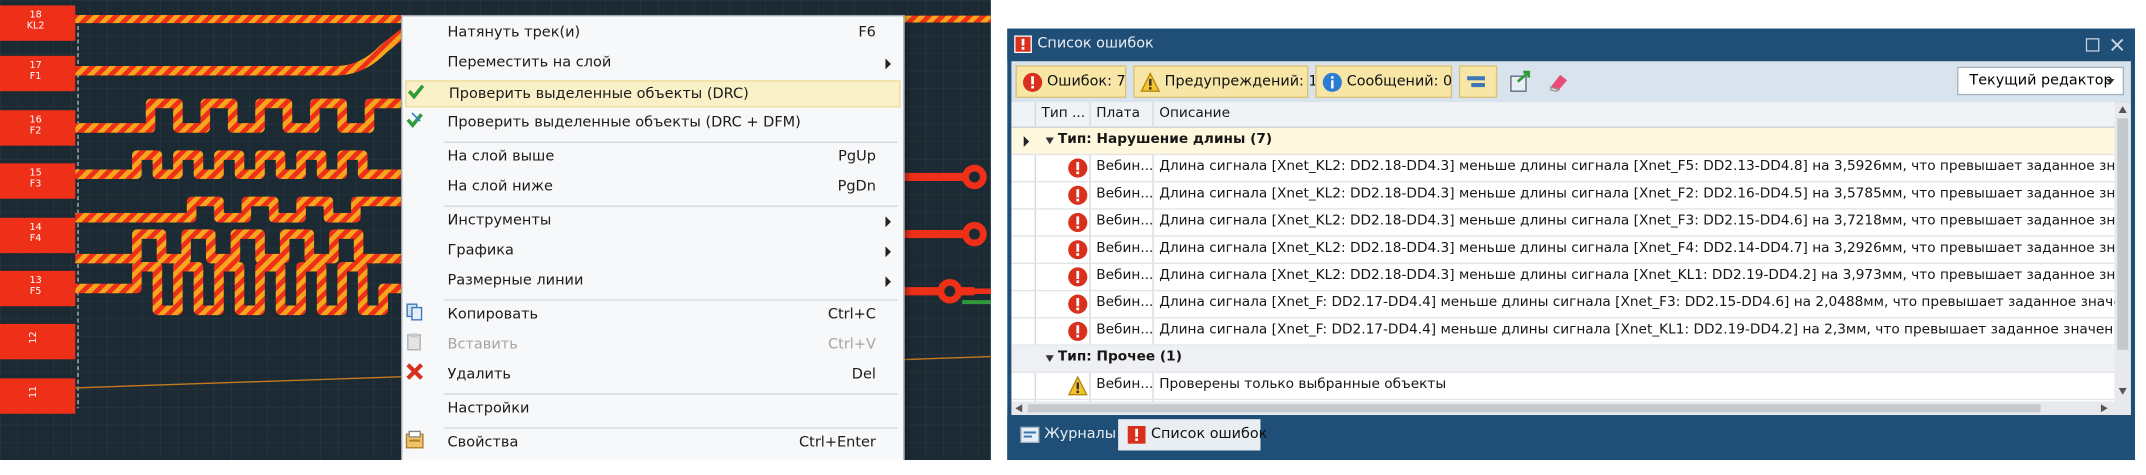 This screenshot has width=2146, height=475. I want to click on pad-label: 12, so click(33, 337).